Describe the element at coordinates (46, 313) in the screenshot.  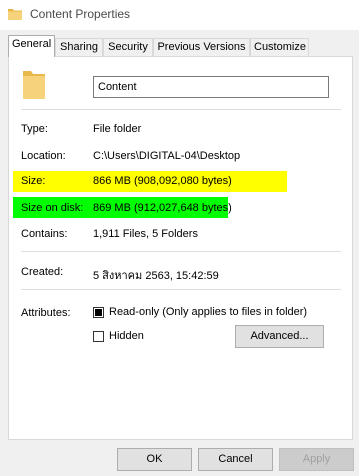
I see `attributes-label: Attributes:` at that location.